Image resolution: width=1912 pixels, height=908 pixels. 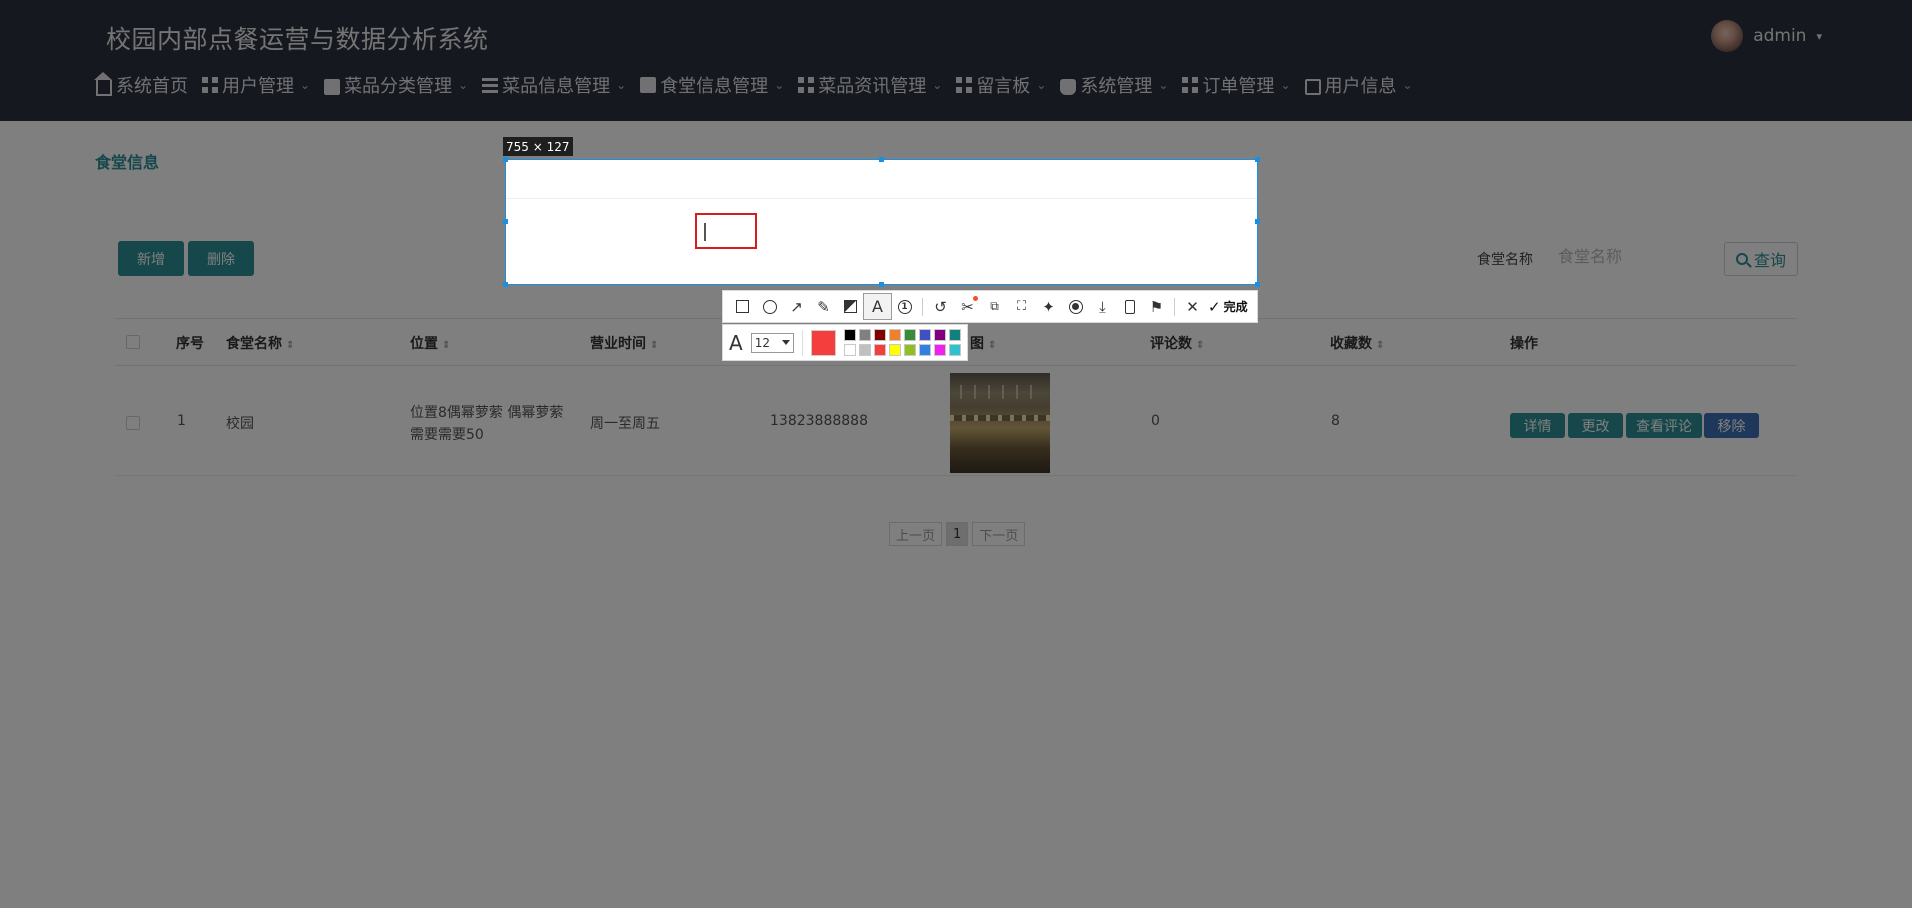 What do you see at coordinates (1537, 425) in the screenshot?
I see `detail-button: 详情` at bounding box center [1537, 425].